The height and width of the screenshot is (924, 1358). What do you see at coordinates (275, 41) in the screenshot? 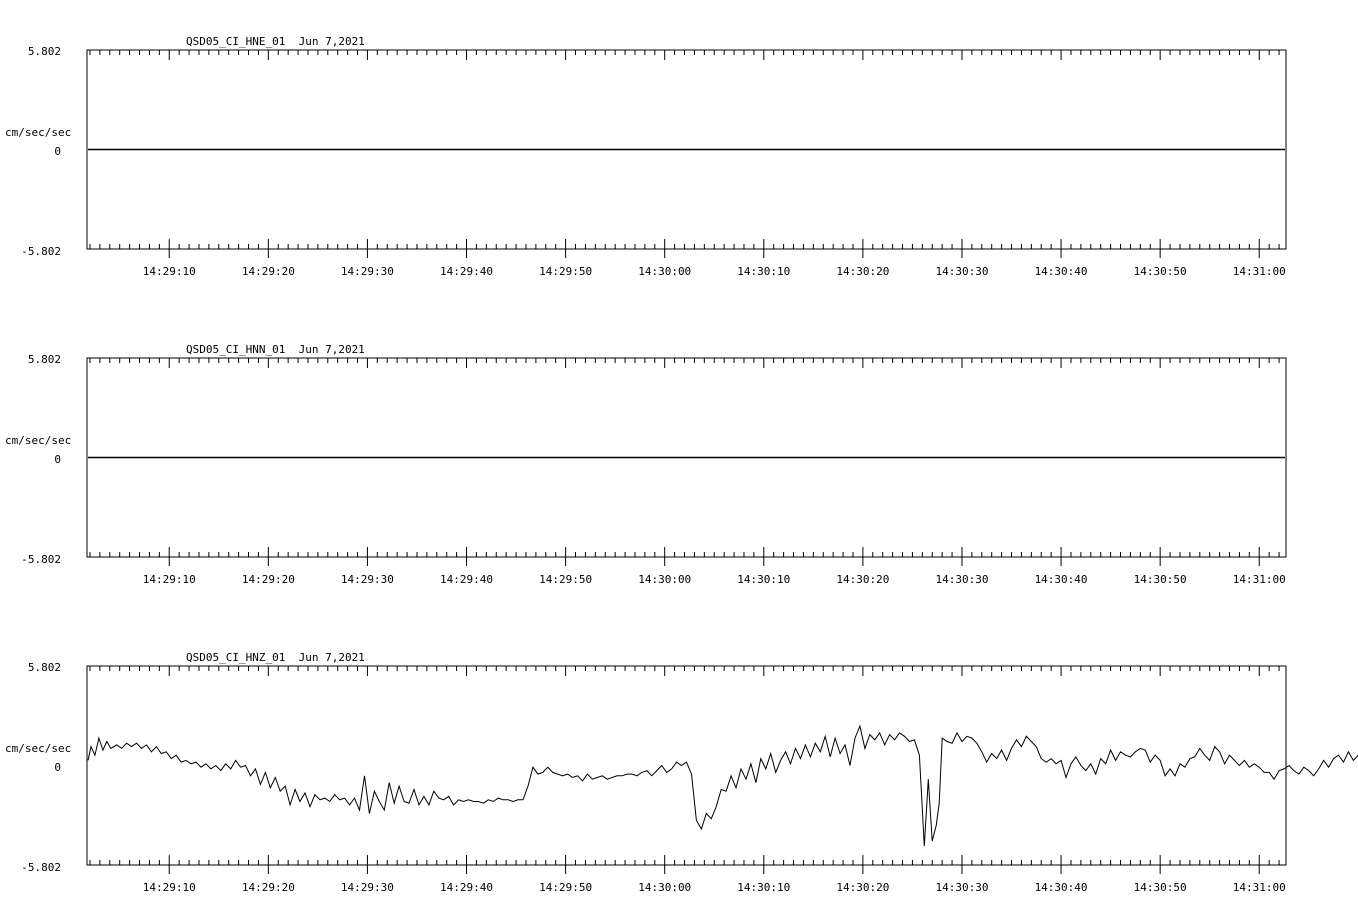
I see `panel-title: QSD05_CI_HNE_01 Jun 7,2021` at bounding box center [275, 41].